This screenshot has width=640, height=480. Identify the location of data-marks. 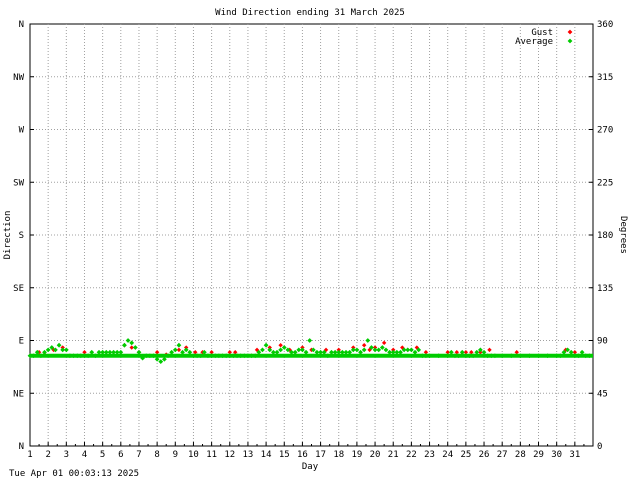
(310, 351).